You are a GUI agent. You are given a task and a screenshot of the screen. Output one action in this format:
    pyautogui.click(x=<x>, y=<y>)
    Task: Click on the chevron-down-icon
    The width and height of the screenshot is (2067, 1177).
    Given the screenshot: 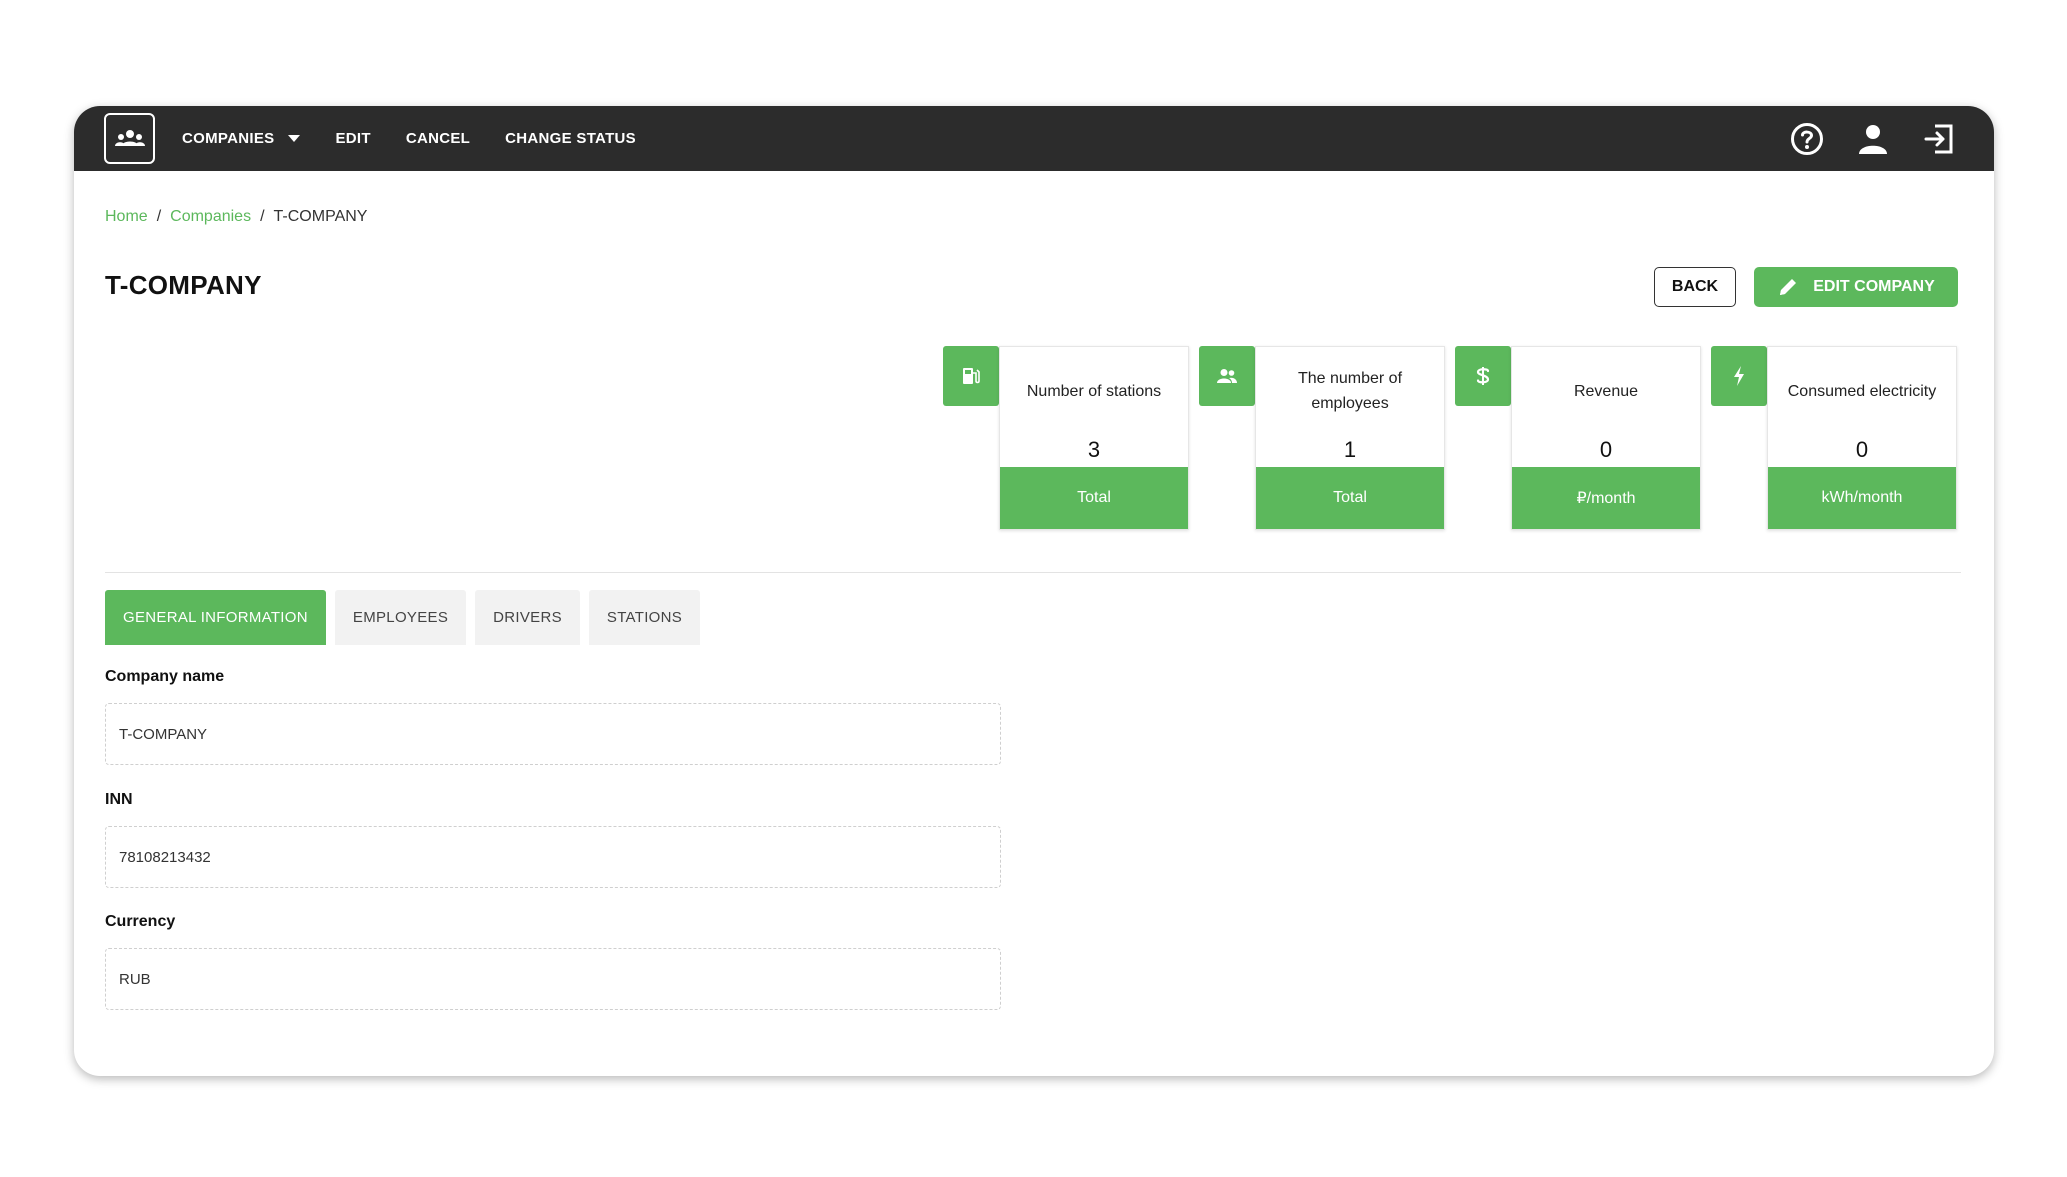 What is the action you would take?
    pyautogui.click(x=294, y=138)
    